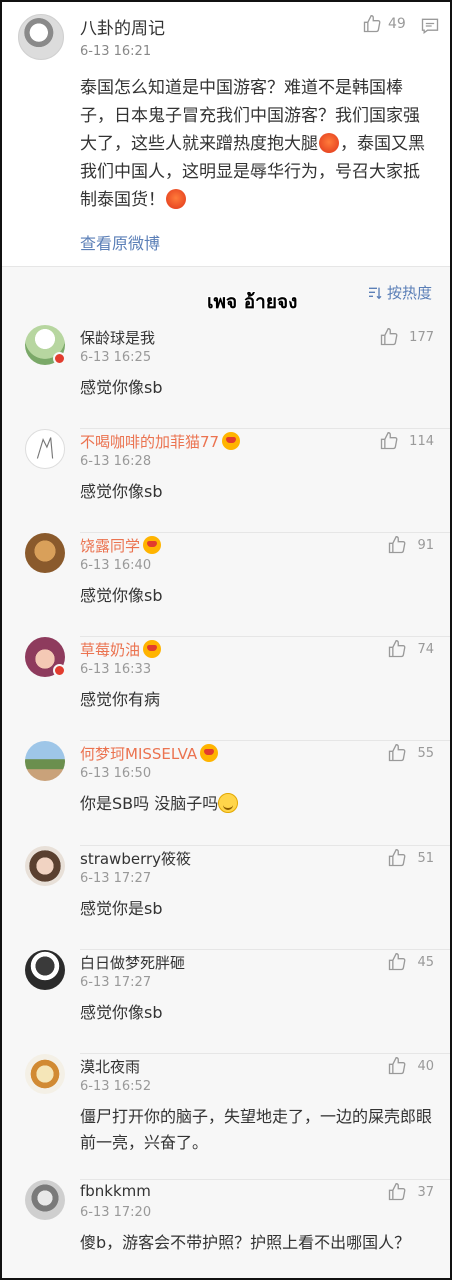  I want to click on commenter-name: 保龄球是我, so click(117, 337).